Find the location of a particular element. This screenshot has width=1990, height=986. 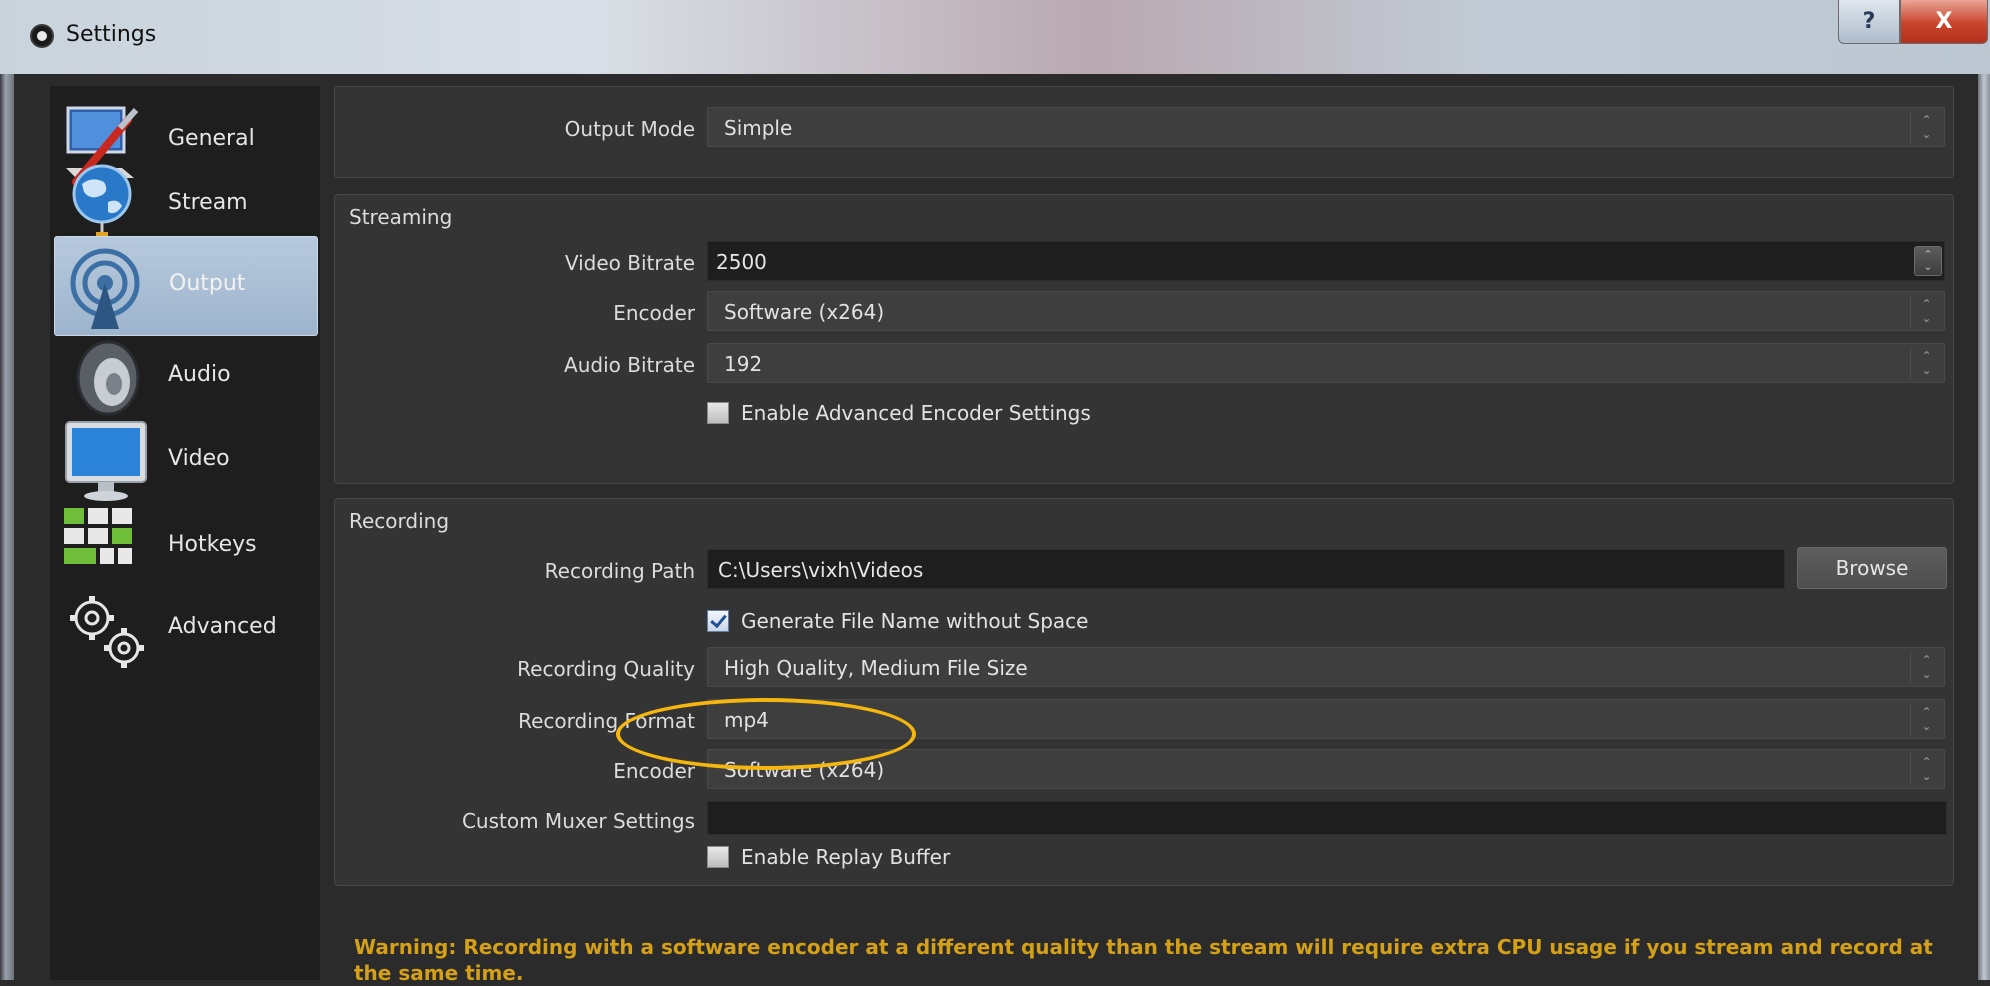

sidebar-item-label: Hotkeys is located at coordinates (212, 544).